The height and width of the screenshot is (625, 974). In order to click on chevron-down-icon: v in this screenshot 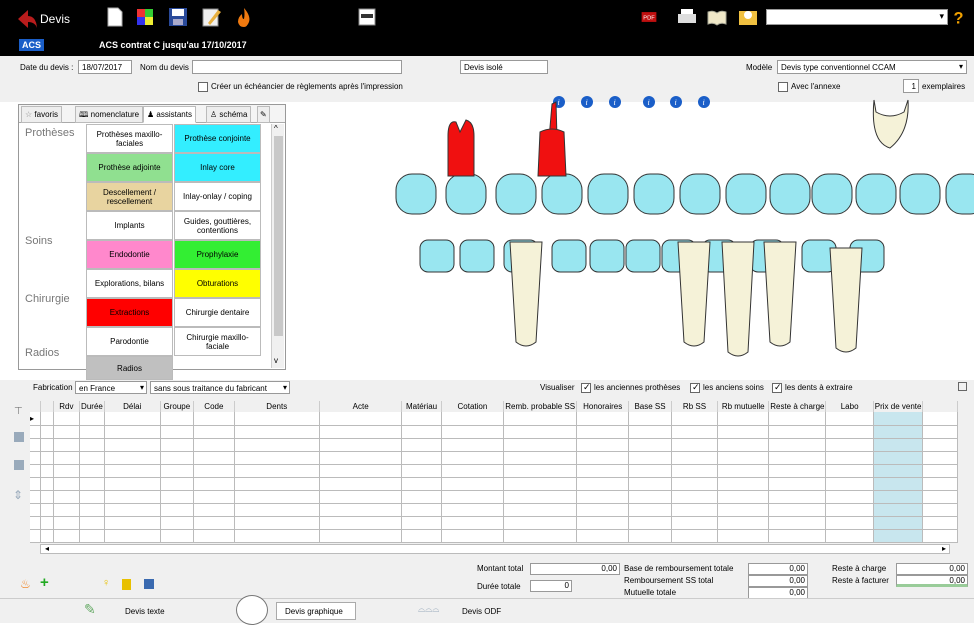, I will do `click(276, 360)`.